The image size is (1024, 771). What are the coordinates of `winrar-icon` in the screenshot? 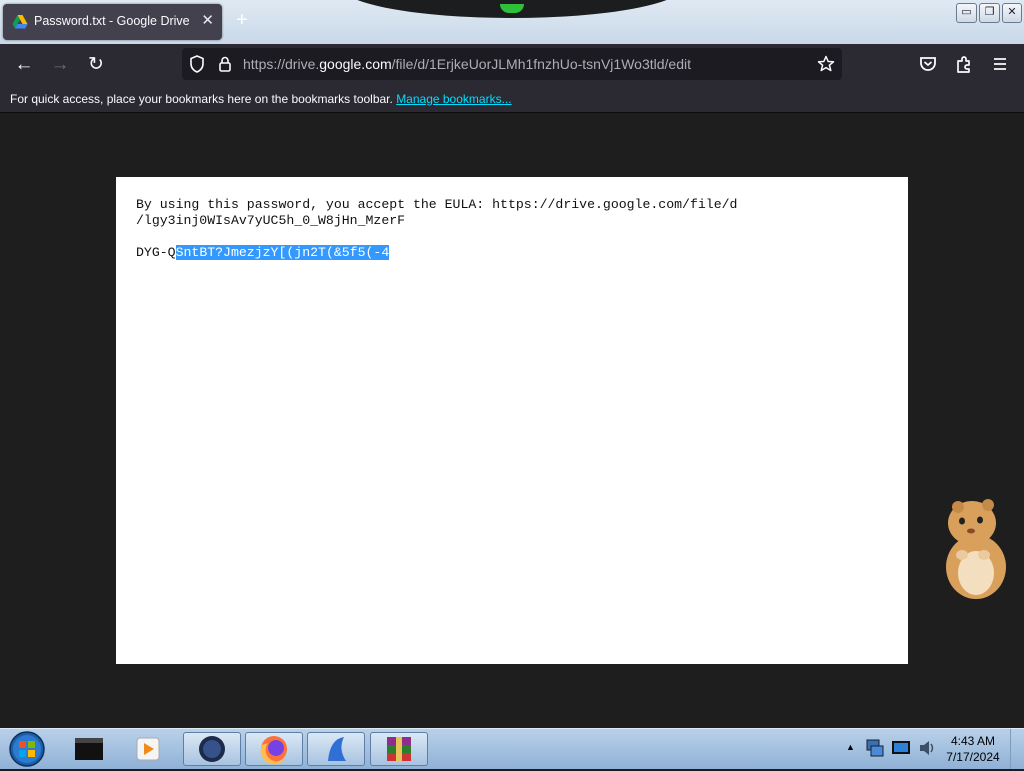 It's located at (399, 749).